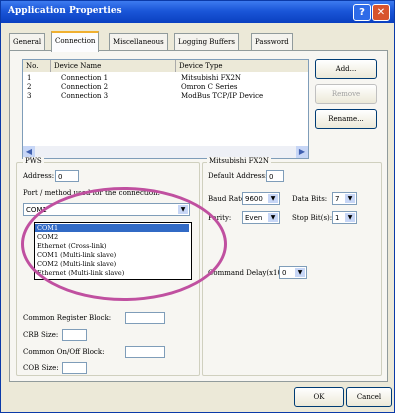 The width and height of the screenshot is (395, 413). What do you see at coordinates (29, 96) in the screenshot?
I see `row-3-no: 3` at bounding box center [29, 96].